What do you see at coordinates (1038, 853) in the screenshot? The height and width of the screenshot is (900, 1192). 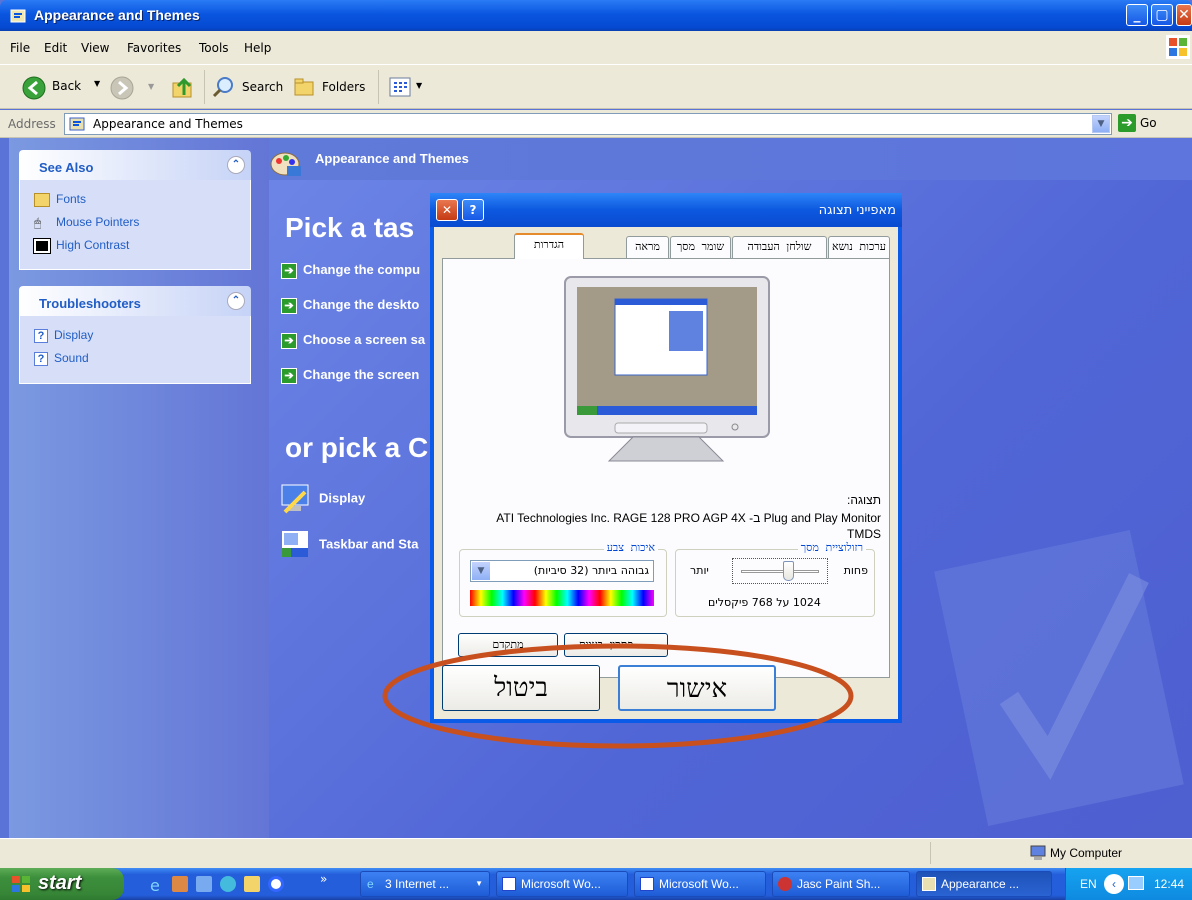 I see `my-computer-icon` at bounding box center [1038, 853].